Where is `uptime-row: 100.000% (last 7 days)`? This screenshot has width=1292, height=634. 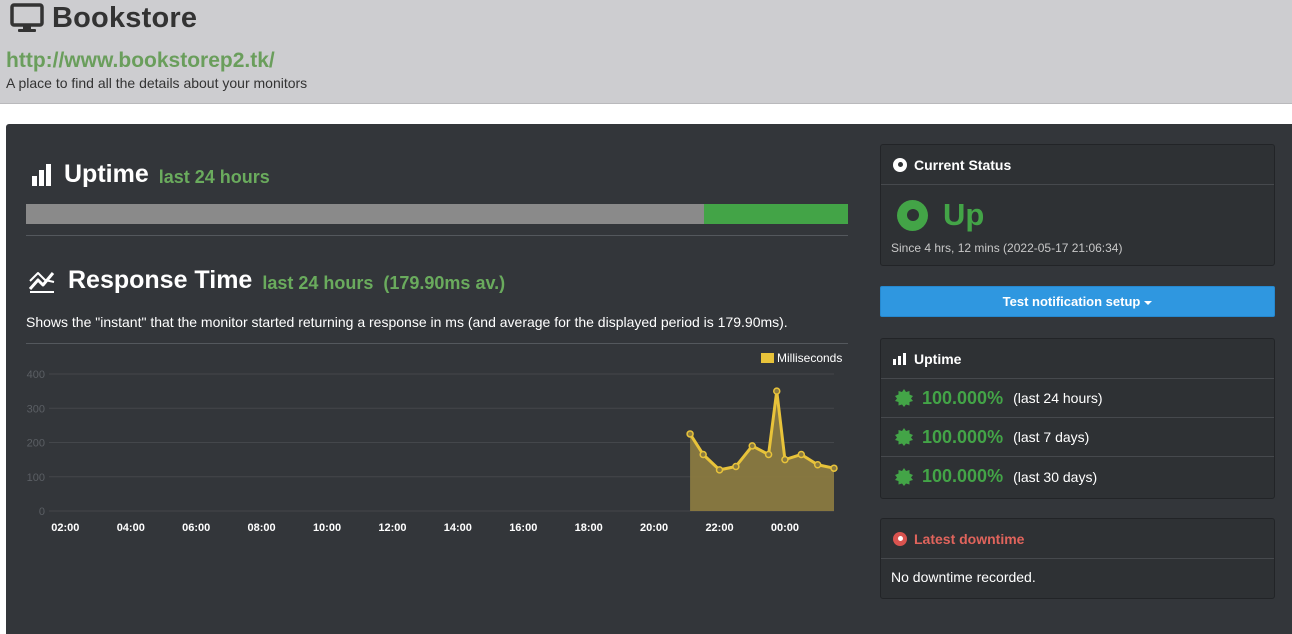
uptime-row: 100.000% (last 7 days) is located at coordinates (1077, 437).